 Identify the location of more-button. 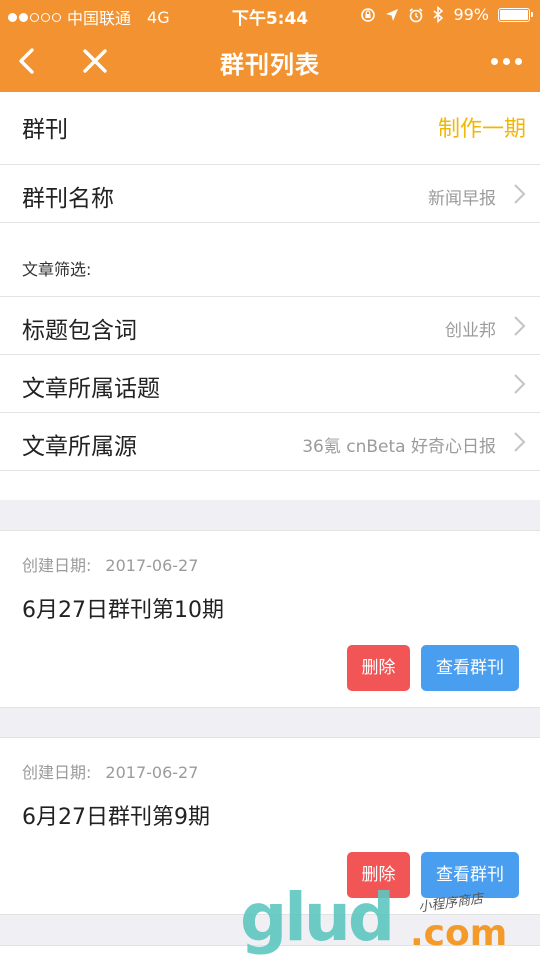
(506, 61).